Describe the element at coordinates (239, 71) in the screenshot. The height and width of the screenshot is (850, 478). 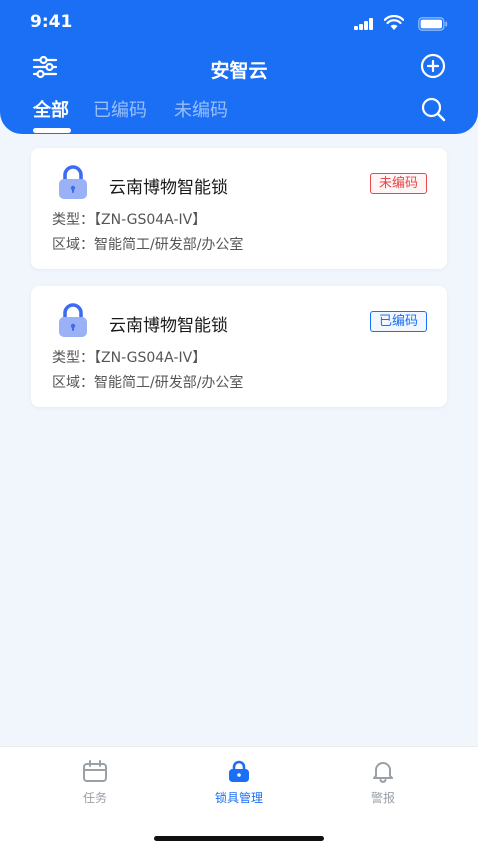
I see `page-title: 安智云` at that location.